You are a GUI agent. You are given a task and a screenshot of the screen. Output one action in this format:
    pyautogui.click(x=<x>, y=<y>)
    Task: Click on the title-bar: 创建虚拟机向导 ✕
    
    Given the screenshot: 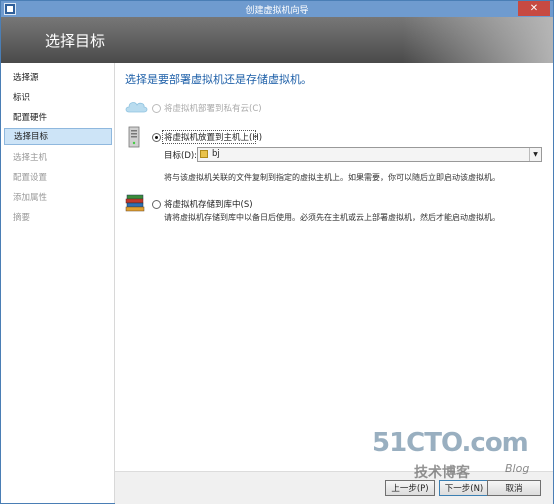 What is the action you would take?
    pyautogui.click(x=277, y=9)
    